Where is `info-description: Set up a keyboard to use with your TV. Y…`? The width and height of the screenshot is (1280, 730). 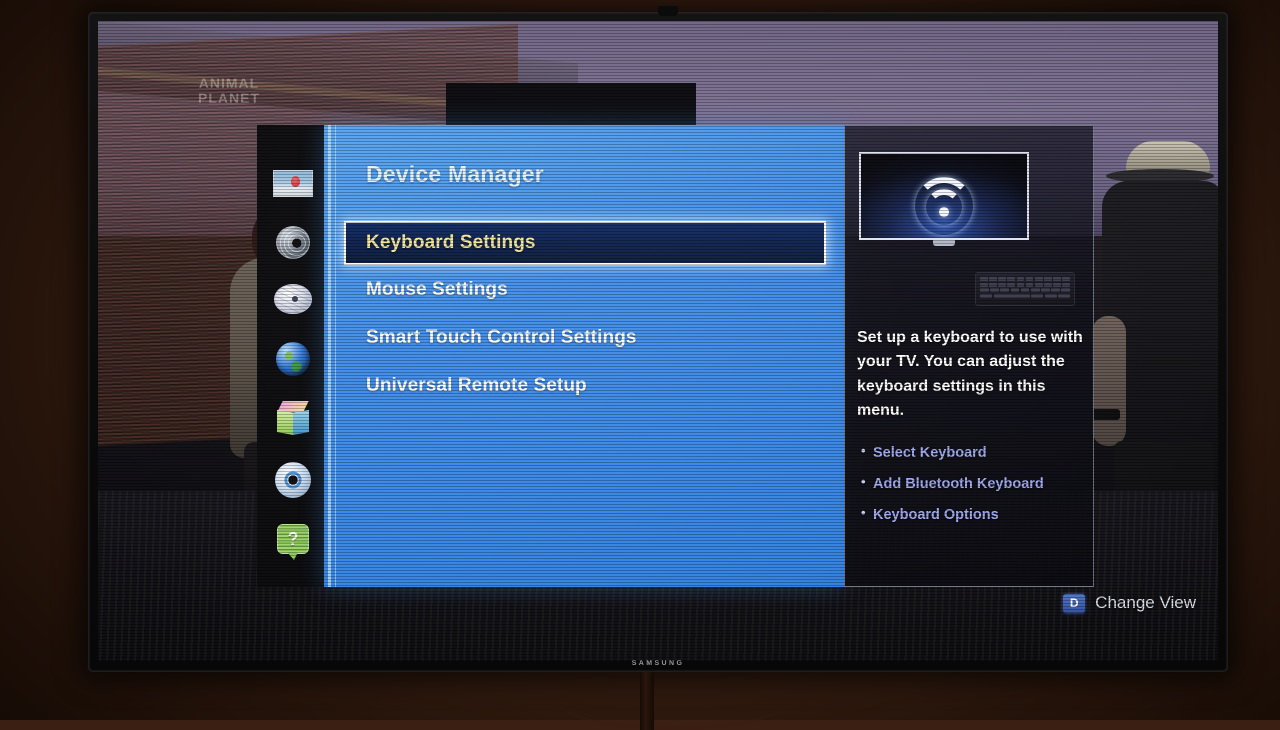
info-description: Set up a keyboard to use with your TV. Y… is located at coordinates (971, 374).